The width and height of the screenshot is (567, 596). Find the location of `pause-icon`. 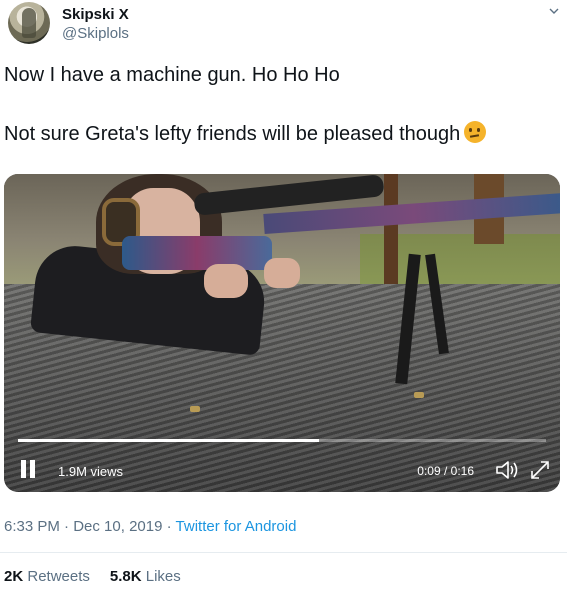

pause-icon is located at coordinates (28, 469).